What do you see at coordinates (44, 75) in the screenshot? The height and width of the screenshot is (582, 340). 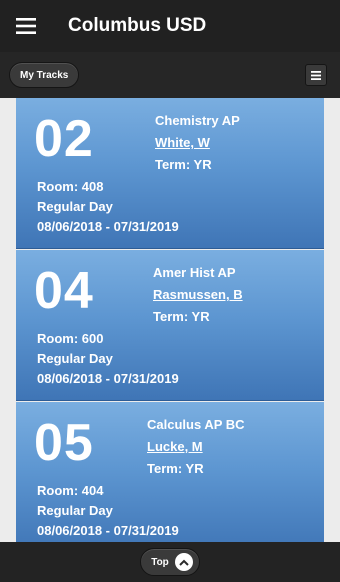 I see `my-tracks-button: My Tracks` at bounding box center [44, 75].